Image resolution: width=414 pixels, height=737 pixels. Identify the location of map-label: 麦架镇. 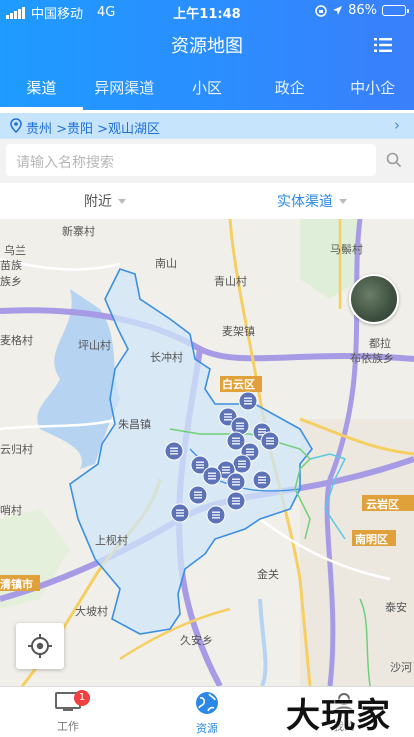
(238, 331).